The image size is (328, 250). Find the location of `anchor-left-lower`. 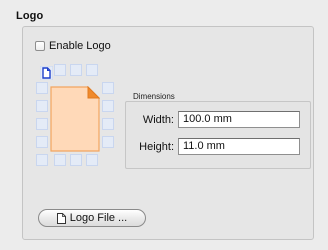

anchor-left-lower is located at coordinates (42, 124).